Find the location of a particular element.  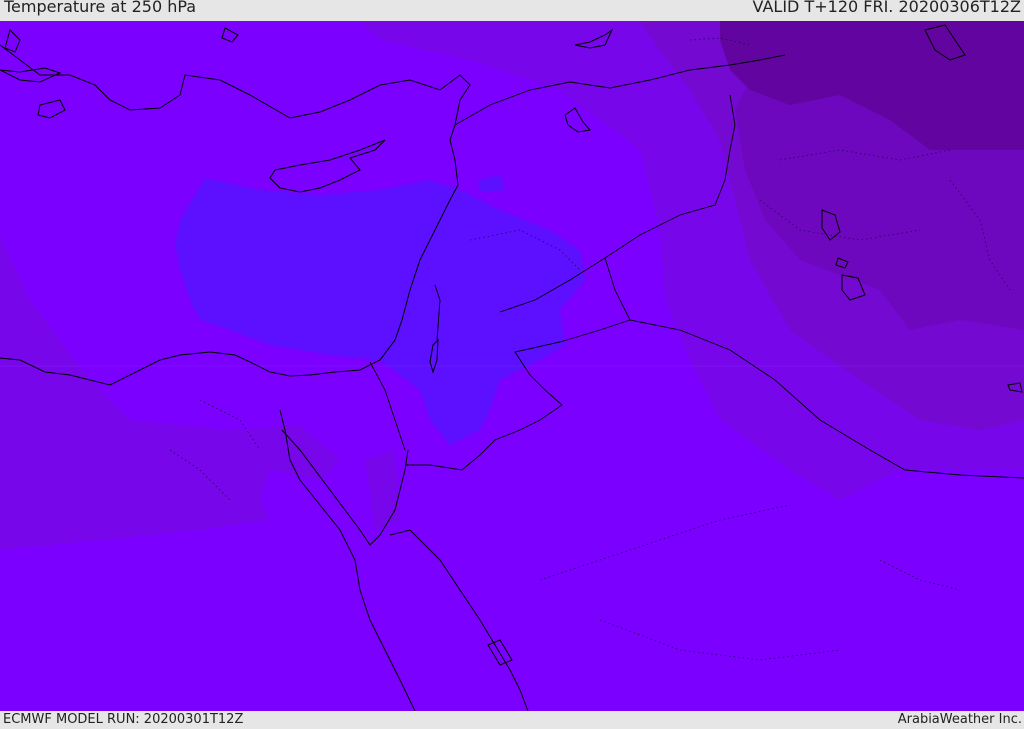

map-title: Temperature at 250 hPa is located at coordinates (100, 8).